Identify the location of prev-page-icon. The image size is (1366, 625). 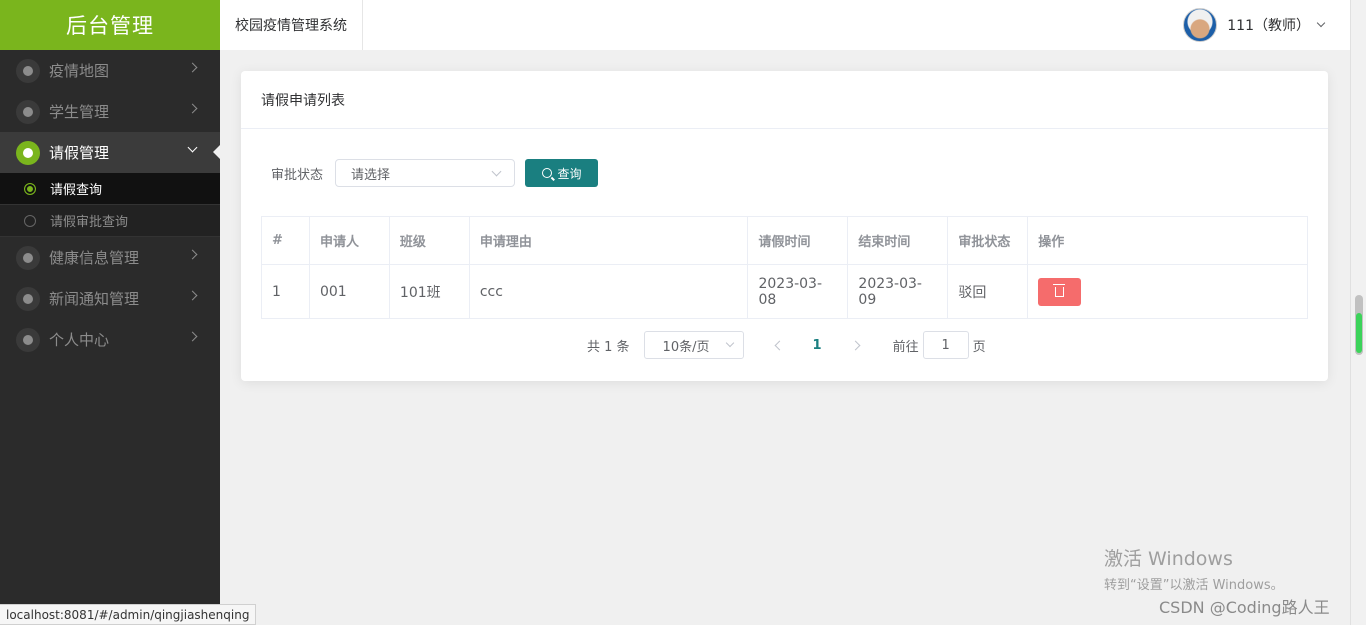
(779, 345).